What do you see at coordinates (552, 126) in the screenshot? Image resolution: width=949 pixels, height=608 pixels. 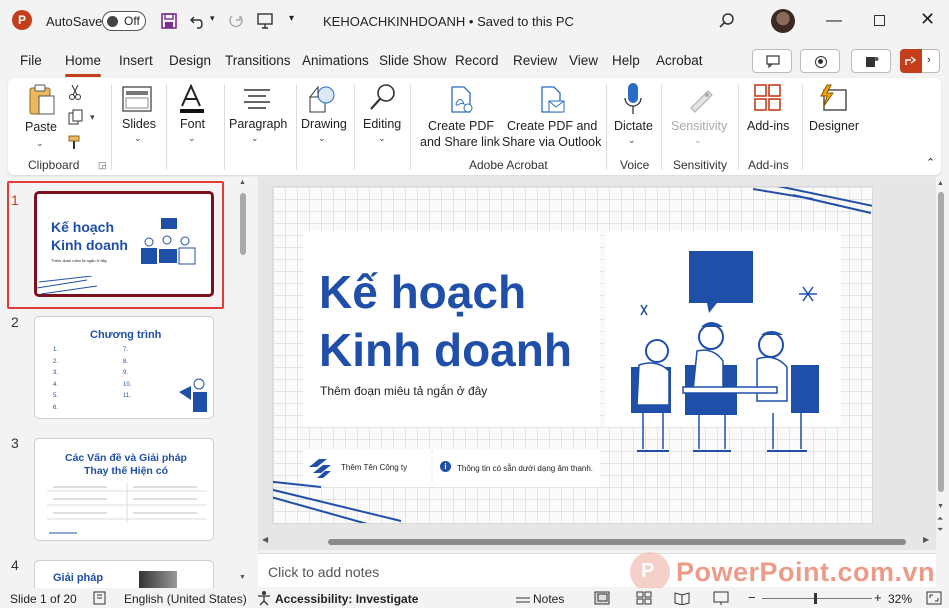 I see `create-pdf-outlook-line1: Create PDF and` at bounding box center [552, 126].